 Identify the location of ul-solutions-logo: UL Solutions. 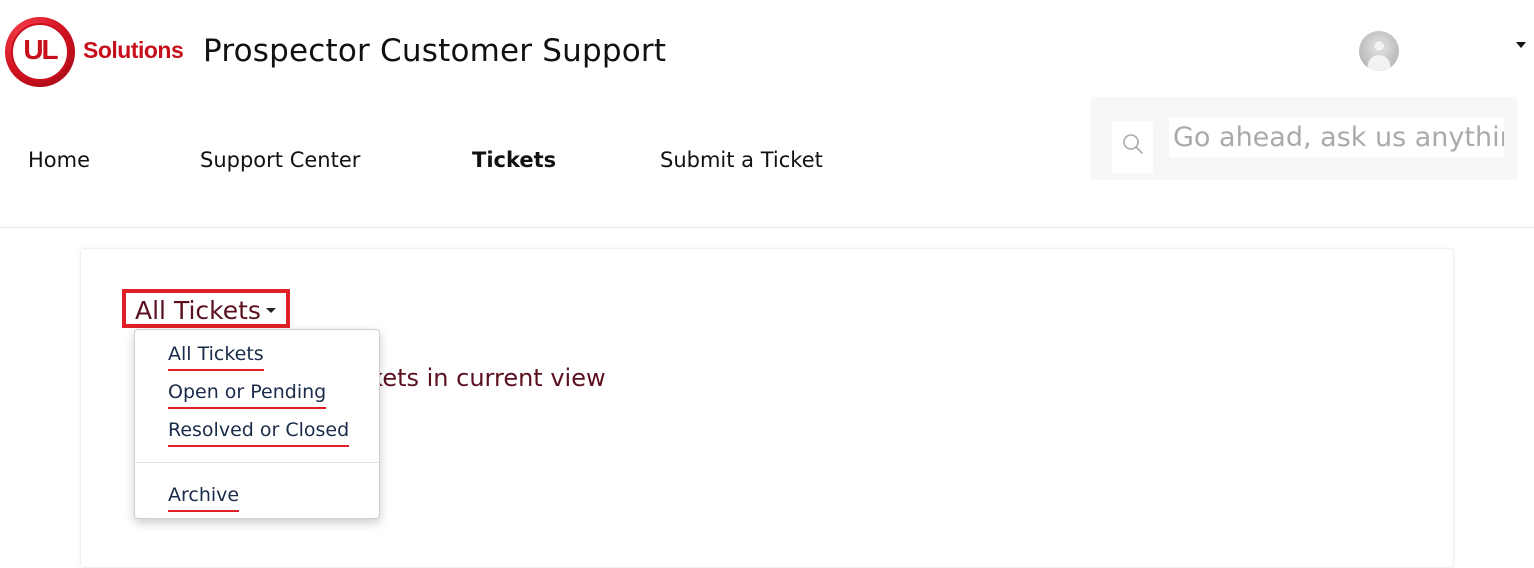
(94, 52).